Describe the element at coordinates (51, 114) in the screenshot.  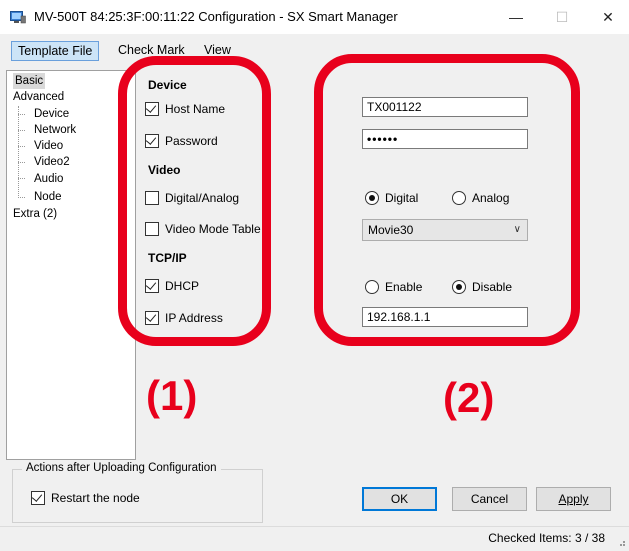
I see `tree-item-device: Device` at that location.